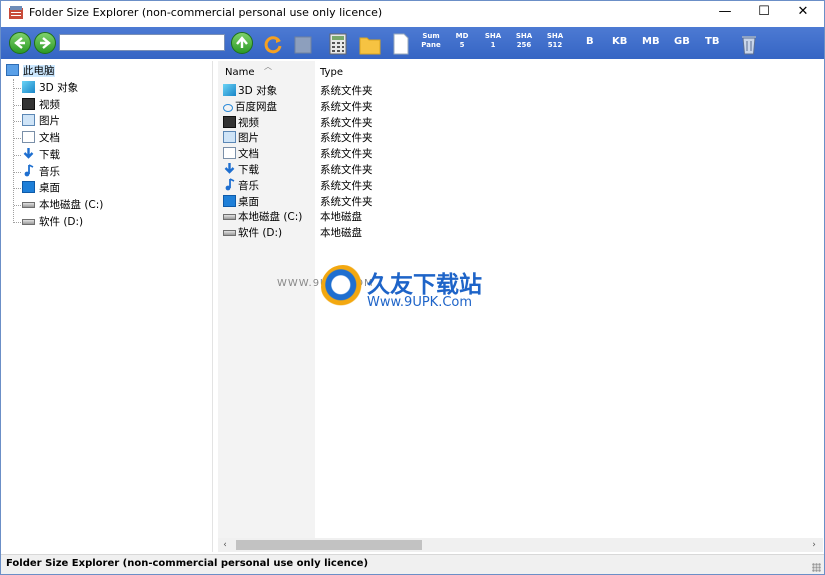  I want to click on tree-item-label: 软件 (D:), so click(61, 221).